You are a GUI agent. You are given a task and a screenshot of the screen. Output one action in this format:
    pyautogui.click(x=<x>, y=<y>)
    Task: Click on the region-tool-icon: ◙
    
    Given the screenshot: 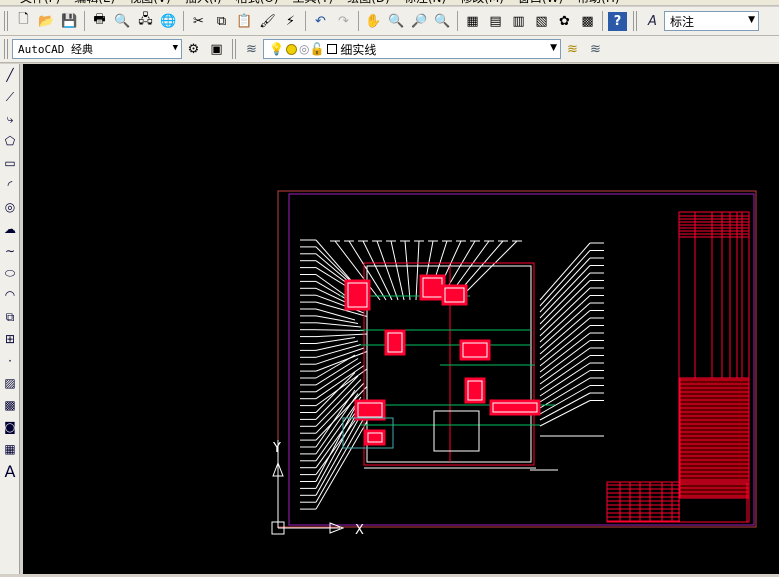 What is the action you would take?
    pyautogui.click(x=10, y=427)
    